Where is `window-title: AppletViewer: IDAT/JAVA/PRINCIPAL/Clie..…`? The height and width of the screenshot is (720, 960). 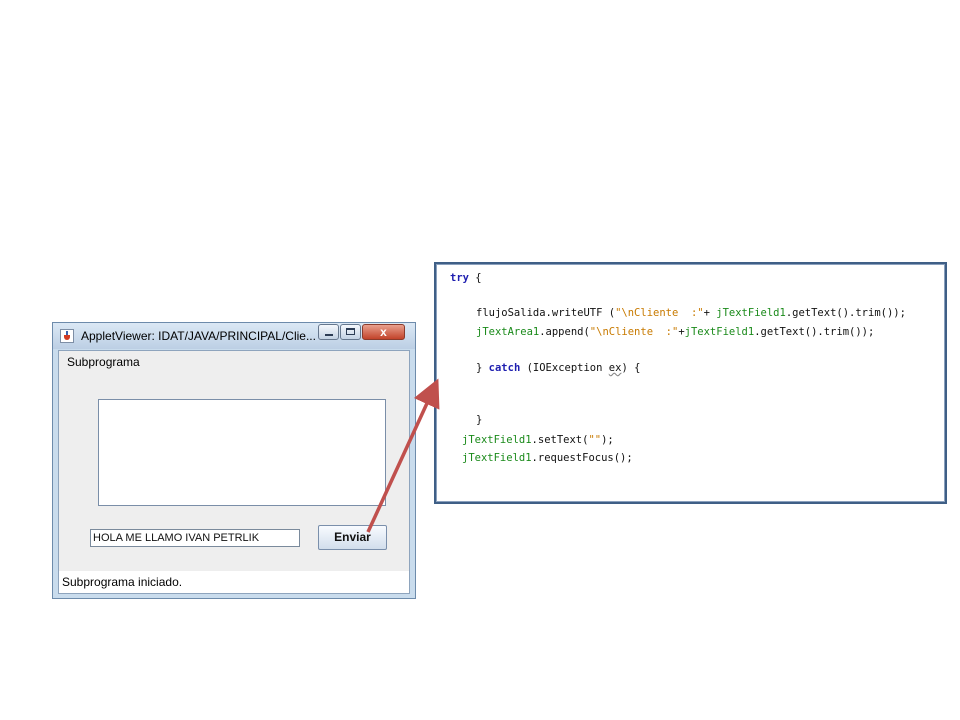 window-title: AppletViewer: IDAT/JAVA/PRINCIPAL/Clie..… is located at coordinates (198, 336).